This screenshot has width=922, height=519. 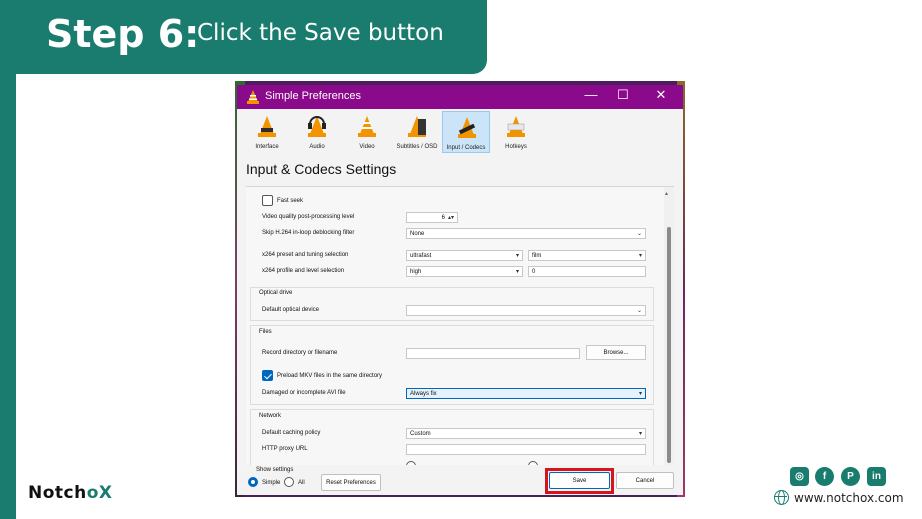 What do you see at coordinates (876, 476) in the screenshot?
I see `linkedin-icon: in` at bounding box center [876, 476].